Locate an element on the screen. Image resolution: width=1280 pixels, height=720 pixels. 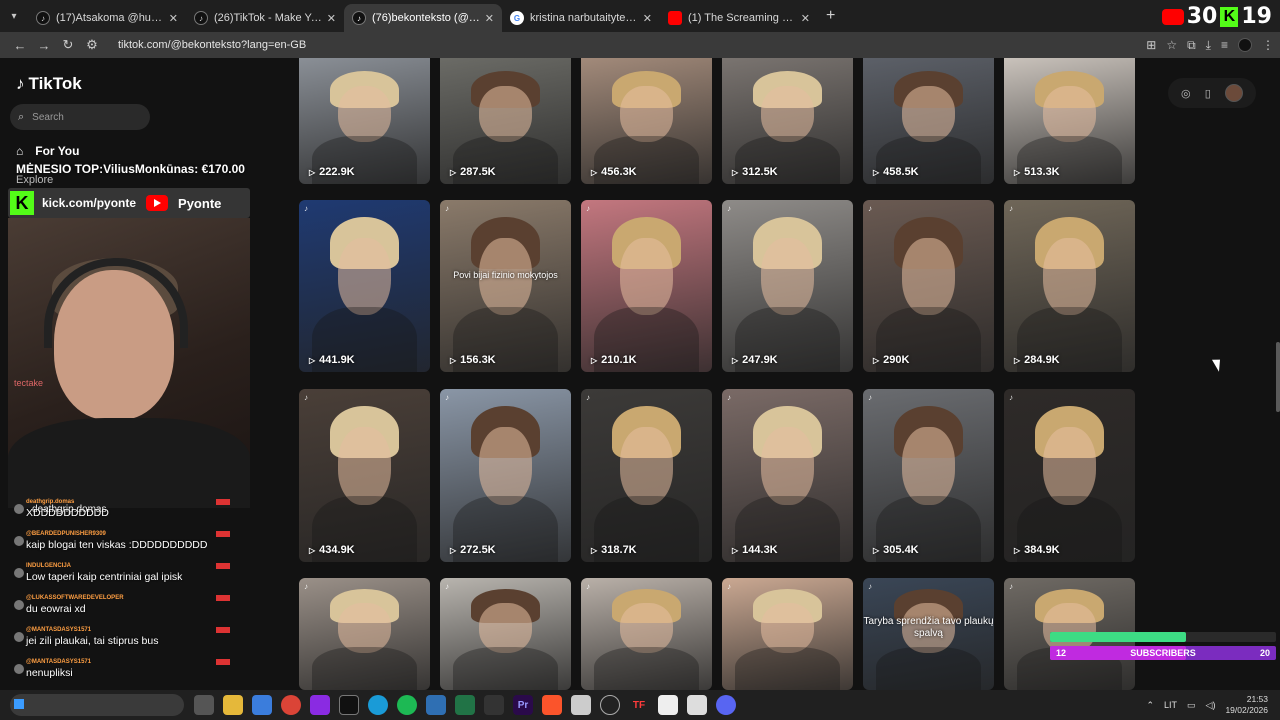
chat-text: nenupliksi is located at coordinates (49, 673).